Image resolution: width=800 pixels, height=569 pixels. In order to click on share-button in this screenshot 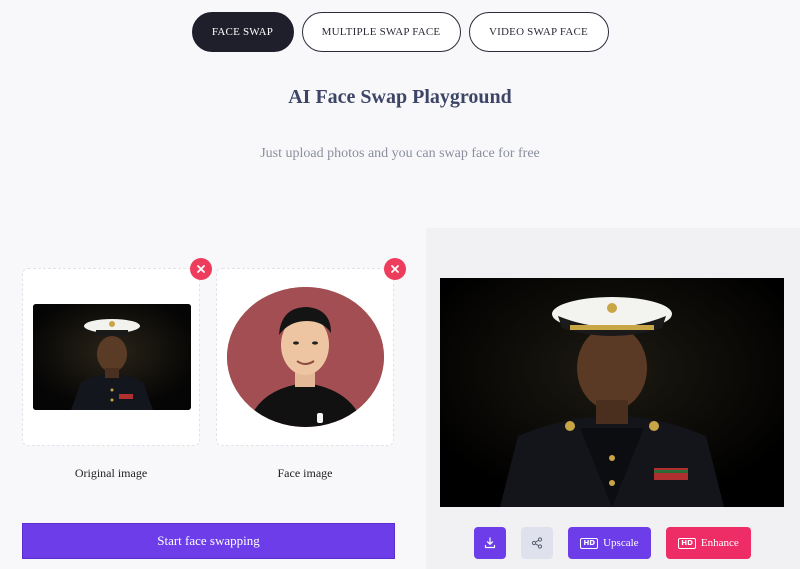, I will do `click(537, 543)`.